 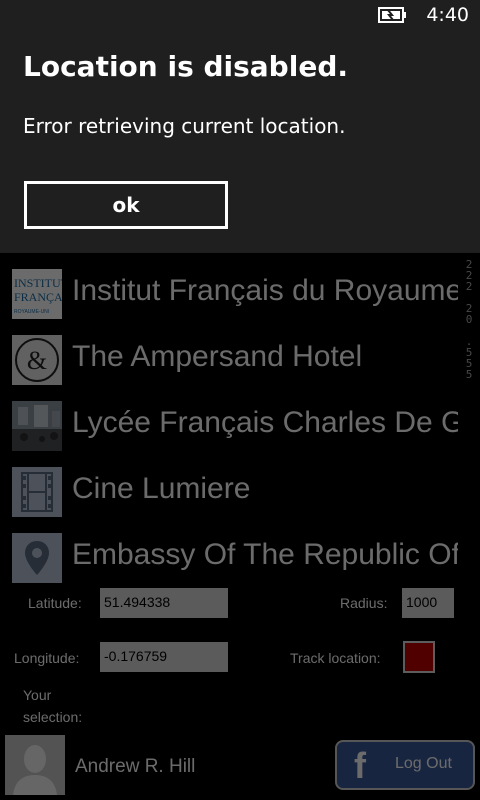 I want to click on selection-label-line2: selection:, so click(x=53, y=717).